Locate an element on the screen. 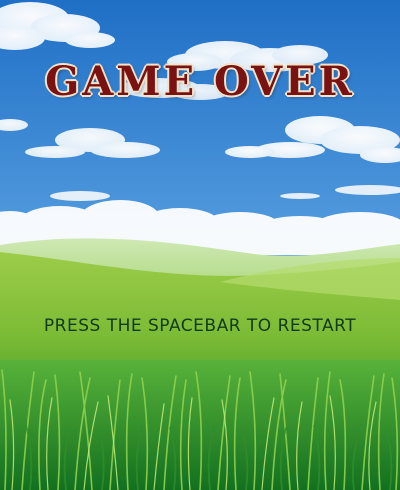 Image resolution: width=400 pixels, height=490 pixels. game-over-title: GAME OVER is located at coordinates (200, 81).